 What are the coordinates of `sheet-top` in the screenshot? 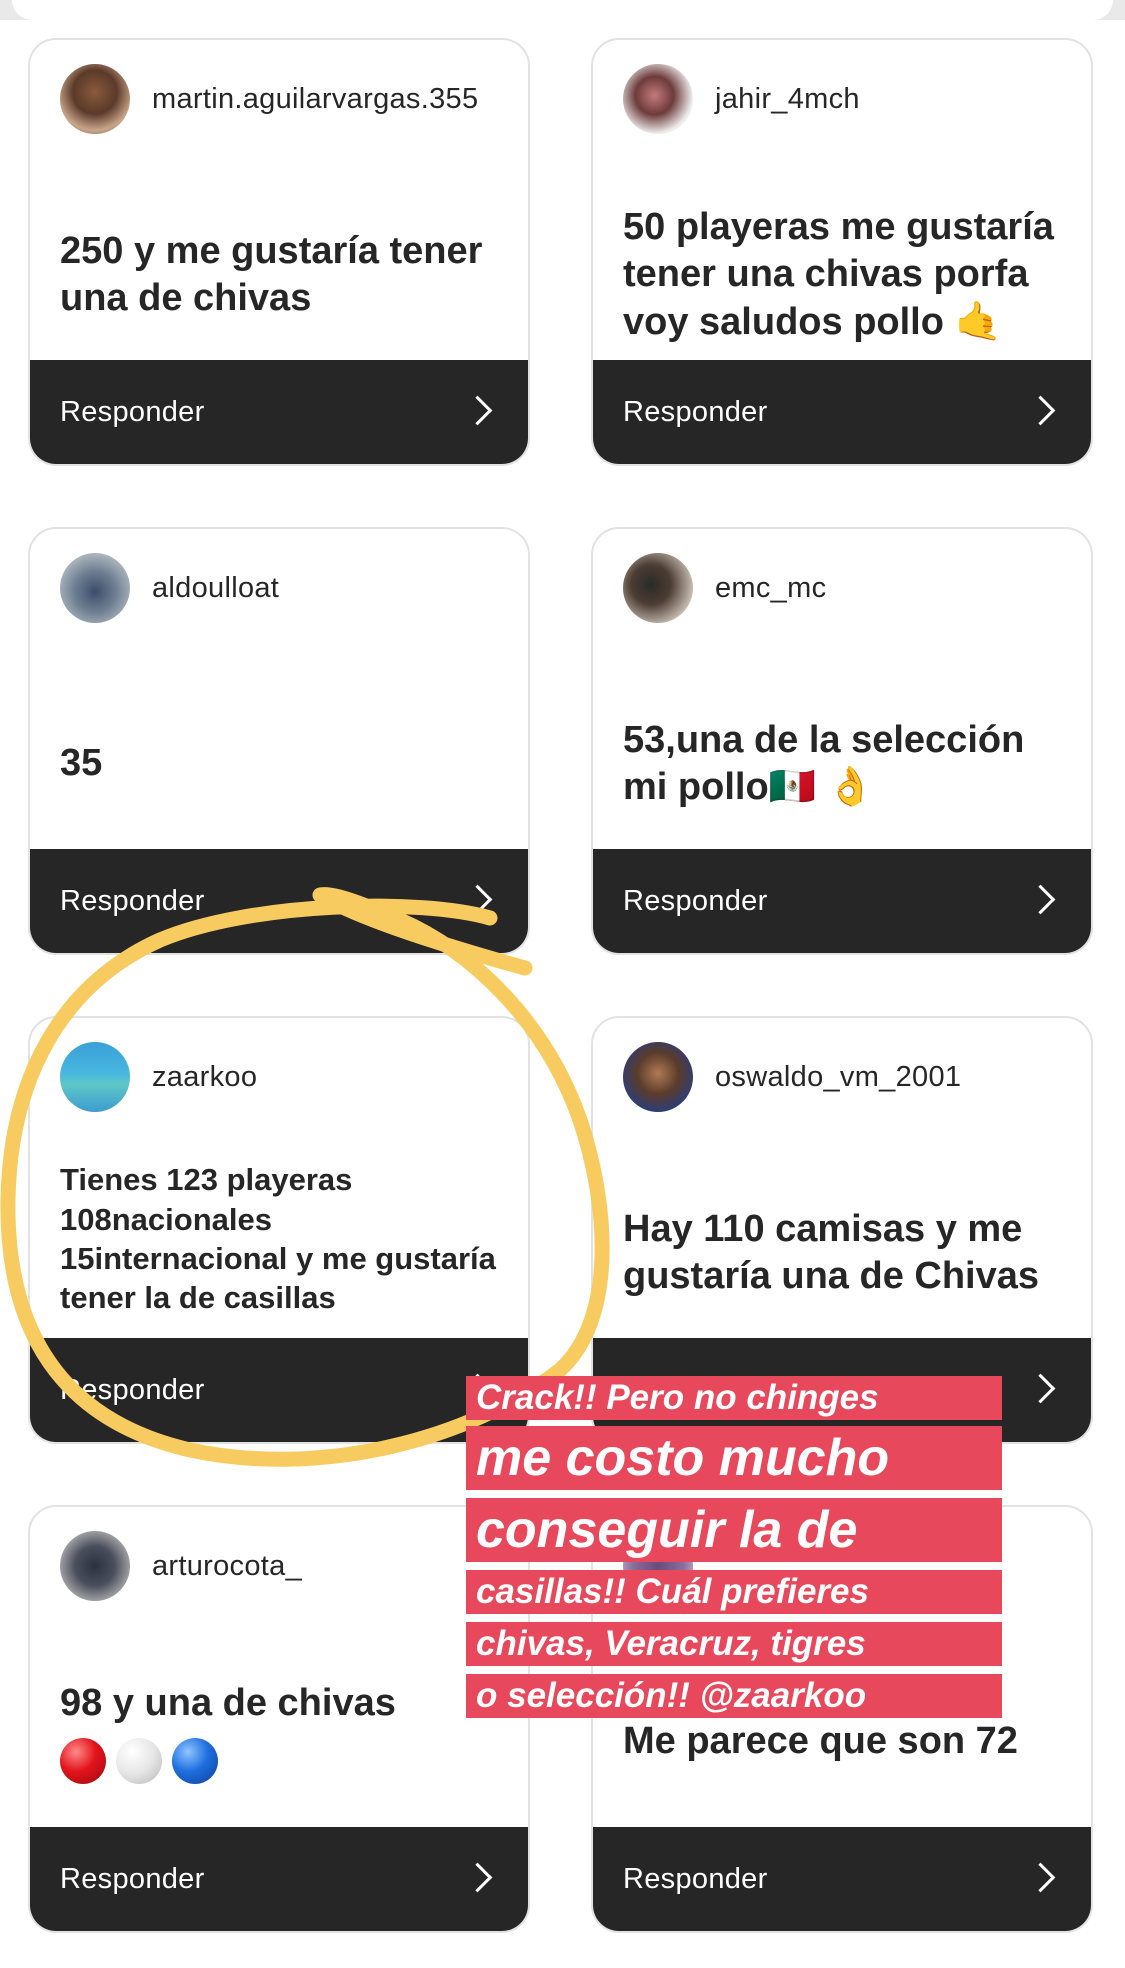 It's located at (562, 10).